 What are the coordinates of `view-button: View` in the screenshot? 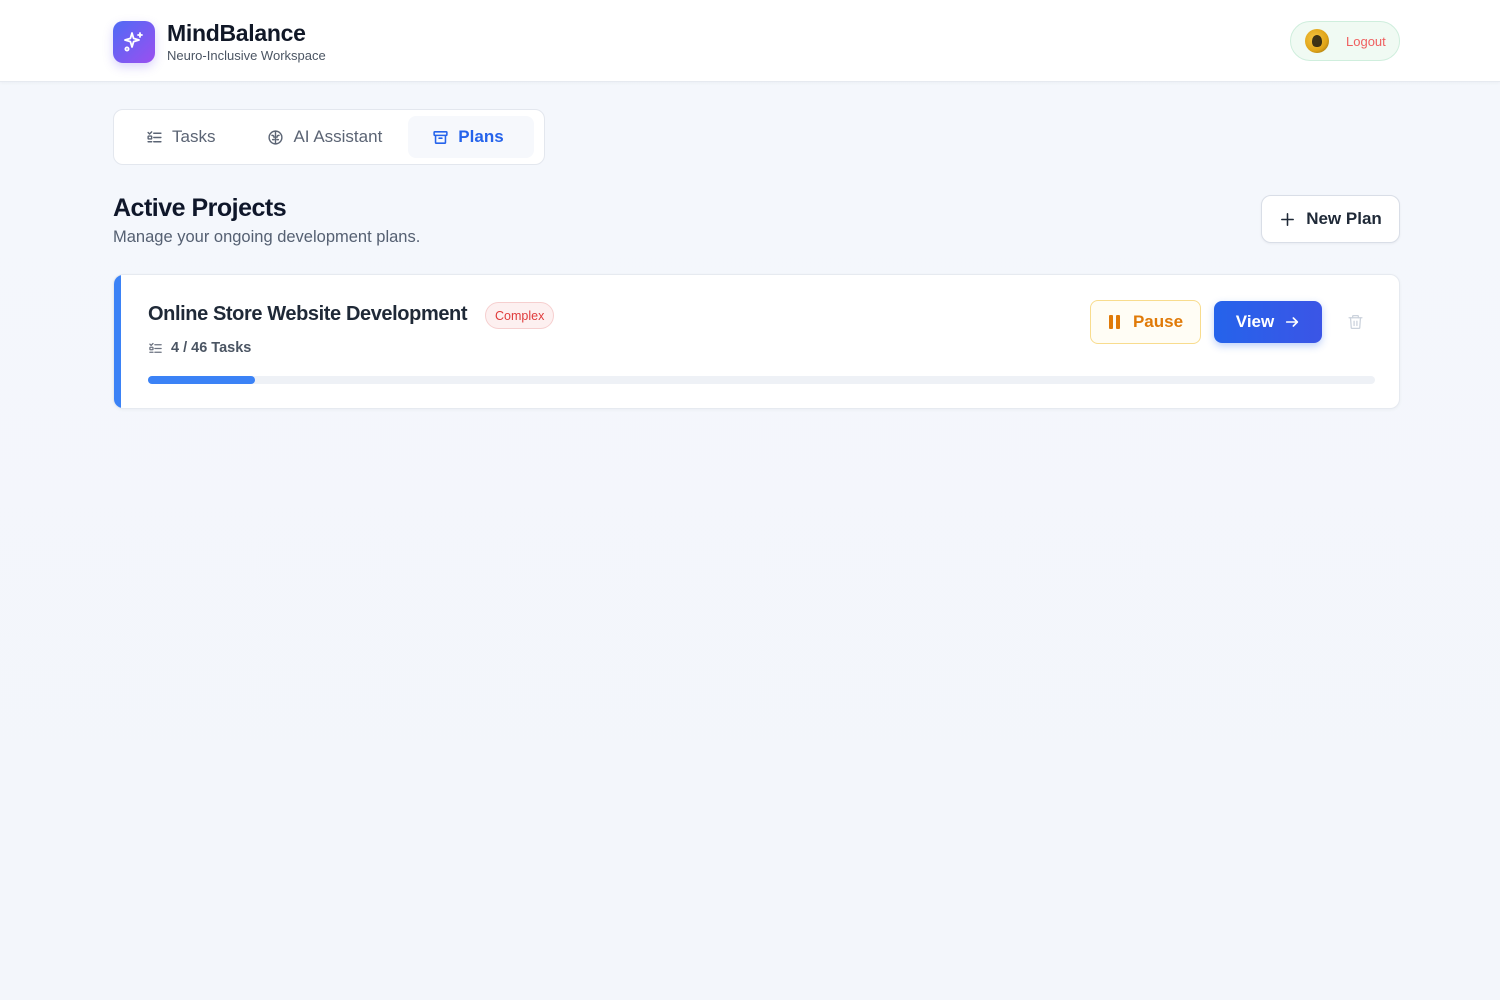 It's located at (1268, 322).